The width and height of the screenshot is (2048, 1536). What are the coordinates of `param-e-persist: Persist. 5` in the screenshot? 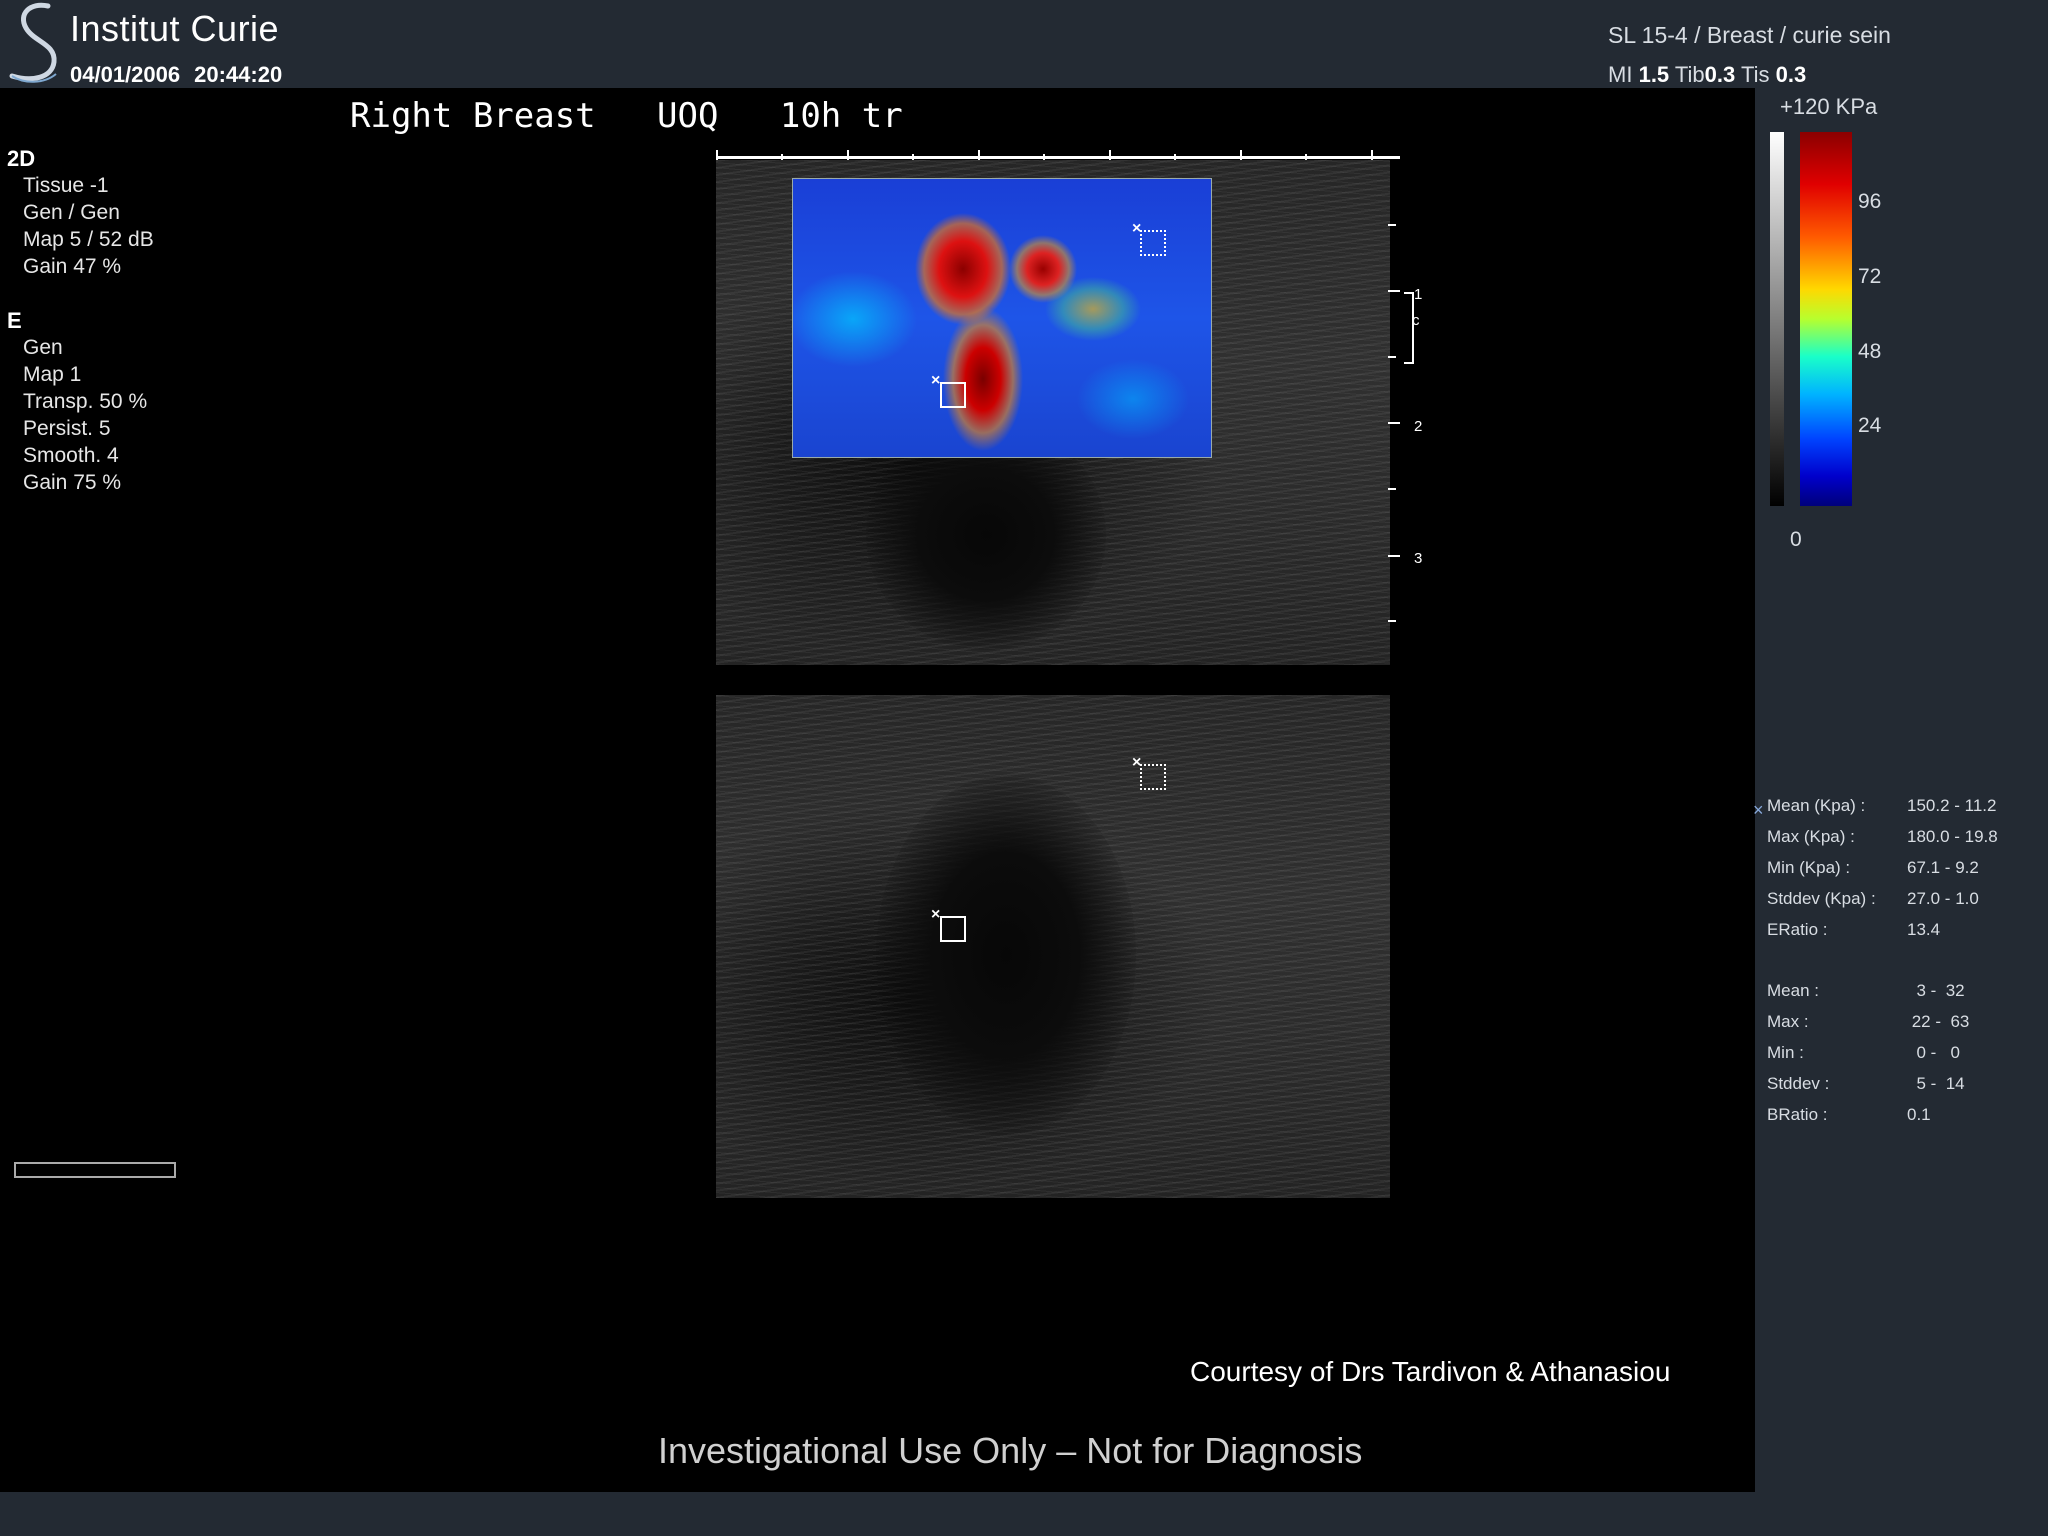 It's located at (67, 428).